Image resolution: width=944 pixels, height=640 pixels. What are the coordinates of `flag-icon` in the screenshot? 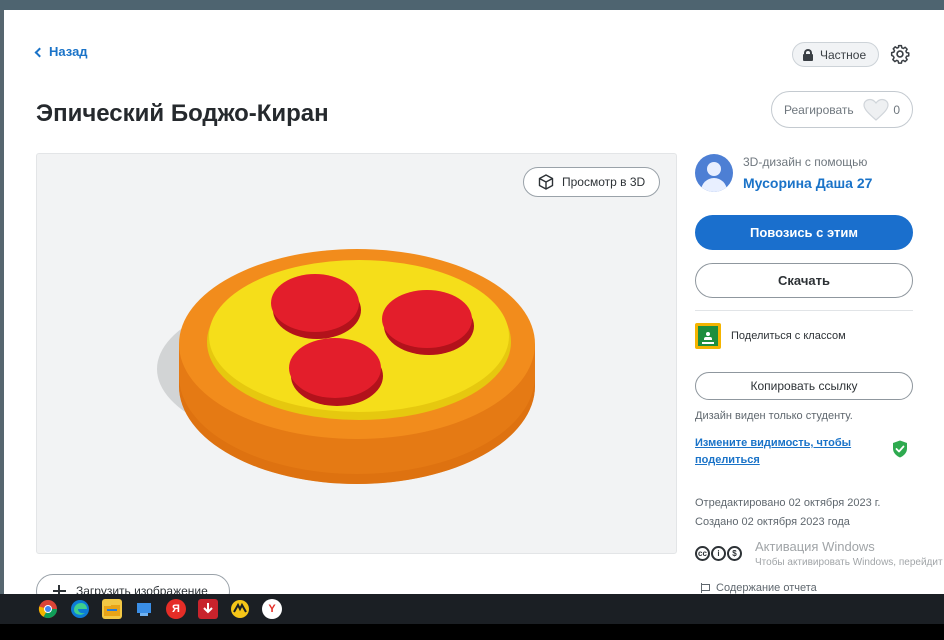 It's located at (705, 588).